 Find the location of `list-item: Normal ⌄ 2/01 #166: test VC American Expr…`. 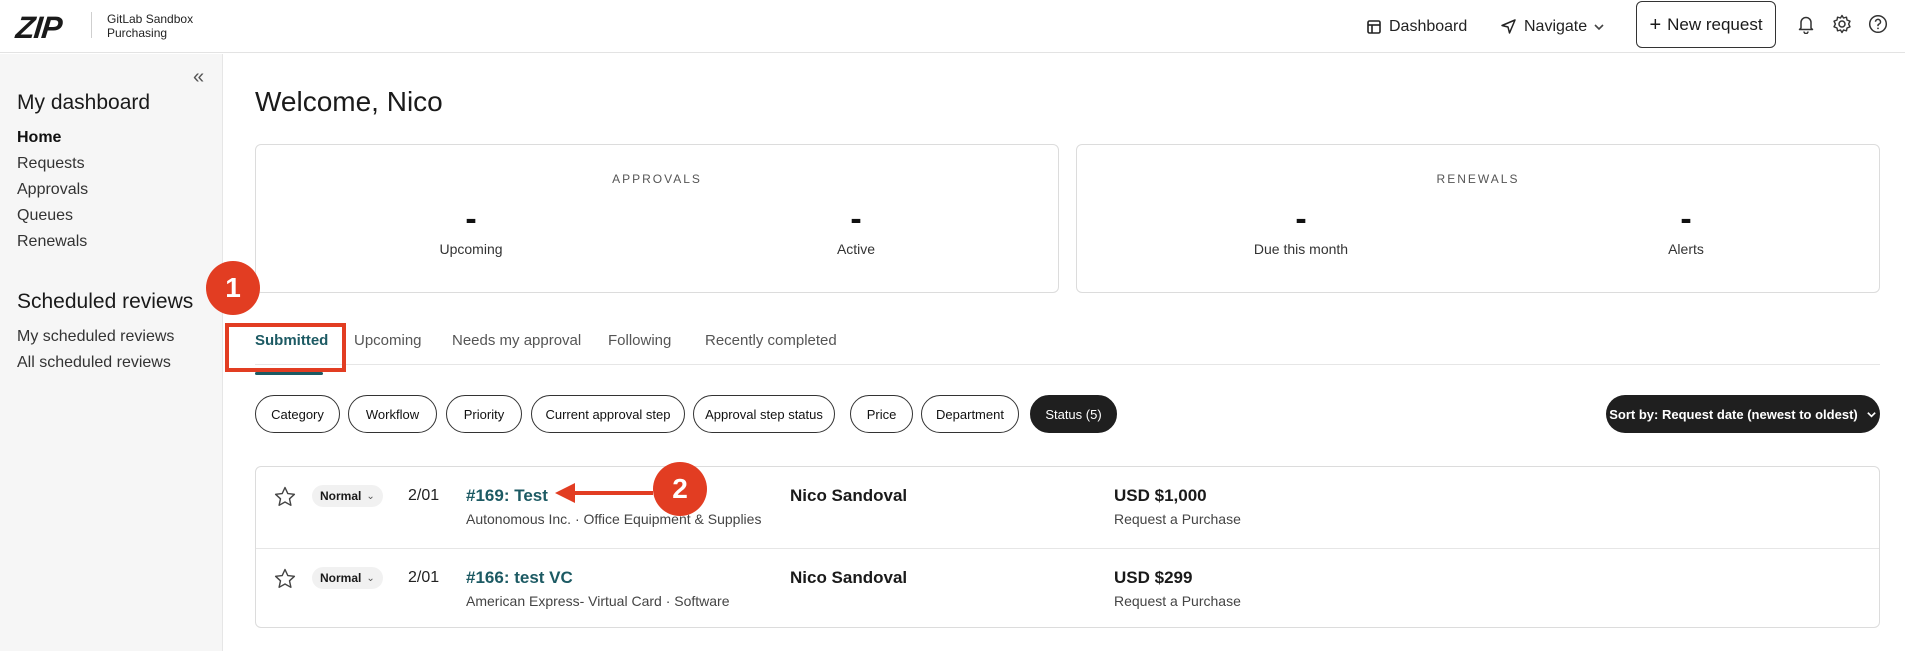

list-item: Normal ⌄ 2/01 #166: test VC American Expr… is located at coordinates (1067, 588).